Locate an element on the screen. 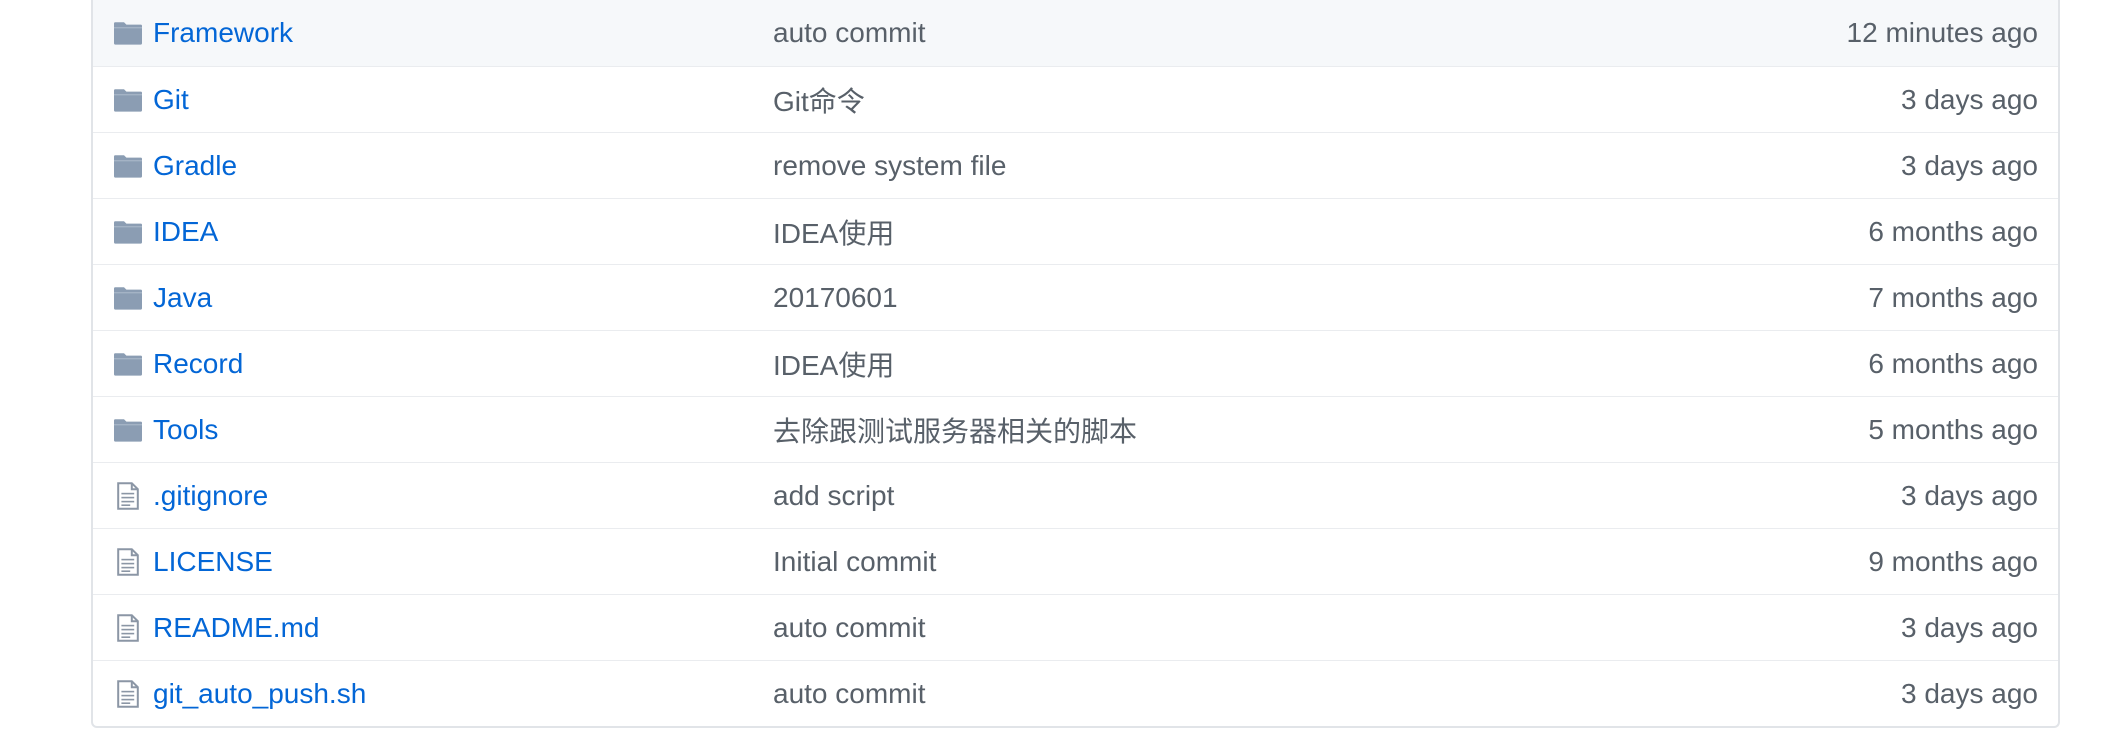 This screenshot has width=2114, height=740. file-name-link: Gradle is located at coordinates (195, 166).